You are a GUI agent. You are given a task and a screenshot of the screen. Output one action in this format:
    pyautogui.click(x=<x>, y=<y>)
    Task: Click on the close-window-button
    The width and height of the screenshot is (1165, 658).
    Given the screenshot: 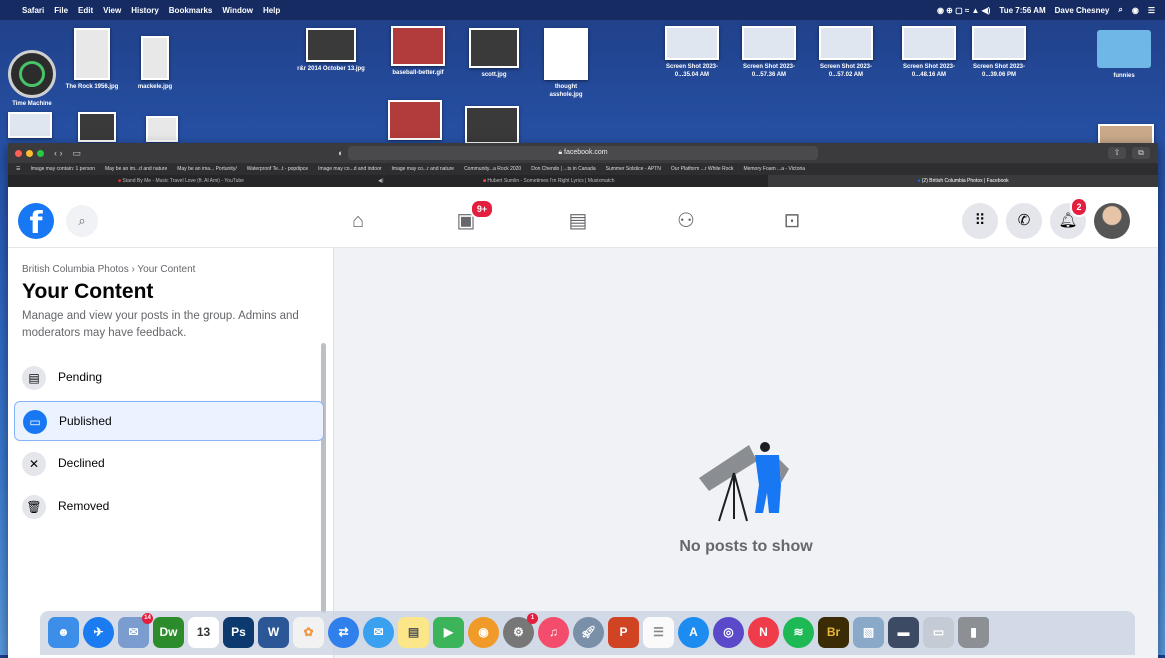 What is the action you would take?
    pyautogui.click(x=18, y=153)
    